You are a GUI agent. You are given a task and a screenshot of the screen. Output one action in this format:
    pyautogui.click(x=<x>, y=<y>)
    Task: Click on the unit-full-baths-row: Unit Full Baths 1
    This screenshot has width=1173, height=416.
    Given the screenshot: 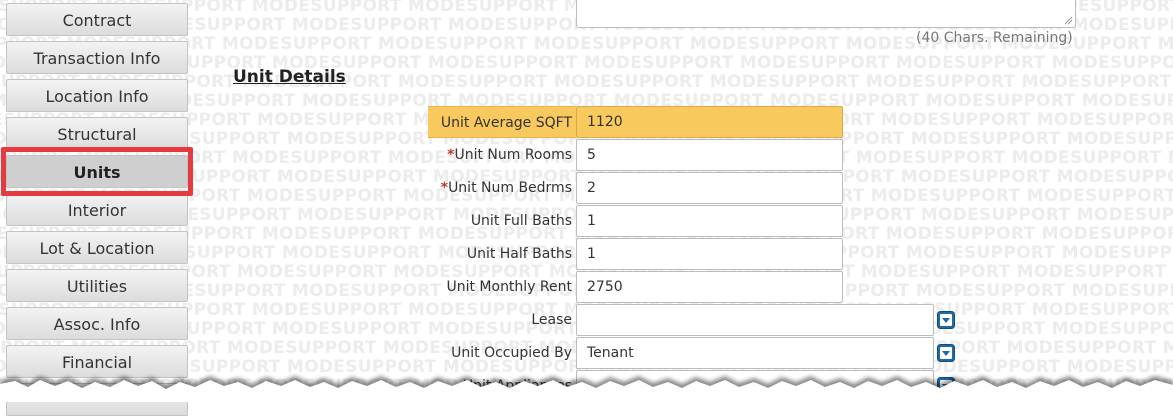 What is the action you would take?
    pyautogui.click(x=688, y=221)
    